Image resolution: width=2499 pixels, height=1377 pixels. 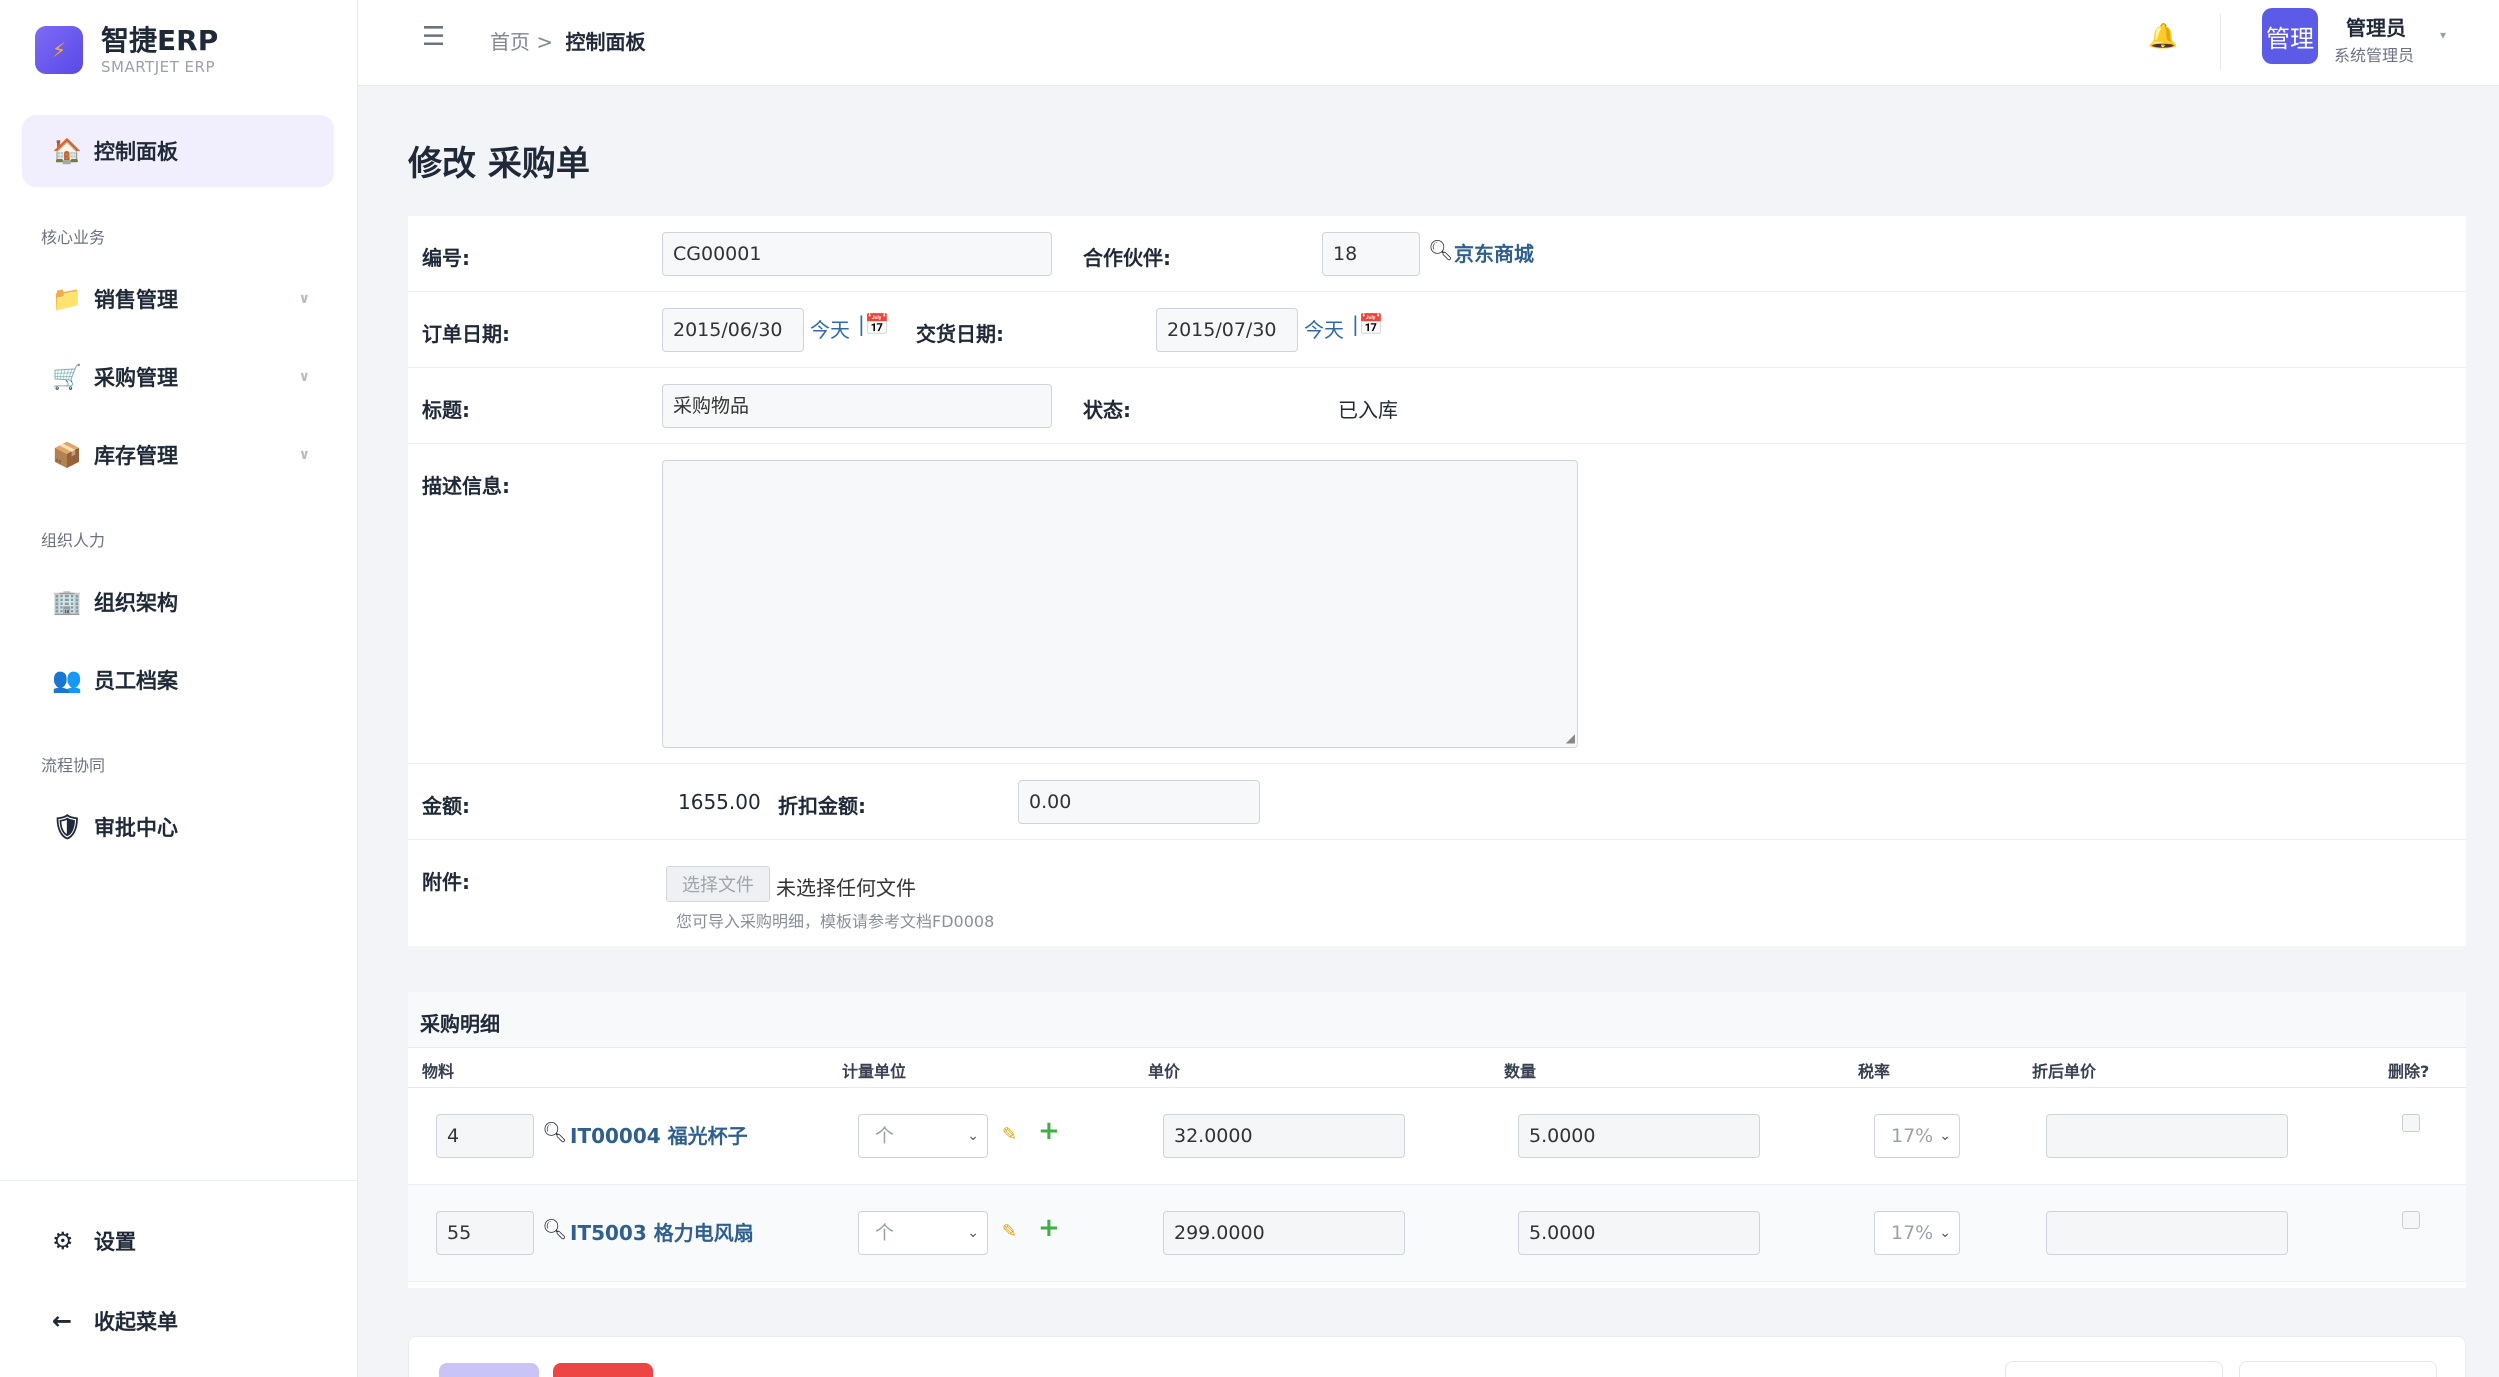 What do you see at coordinates (489, 1370) in the screenshot?
I see `save-button` at bounding box center [489, 1370].